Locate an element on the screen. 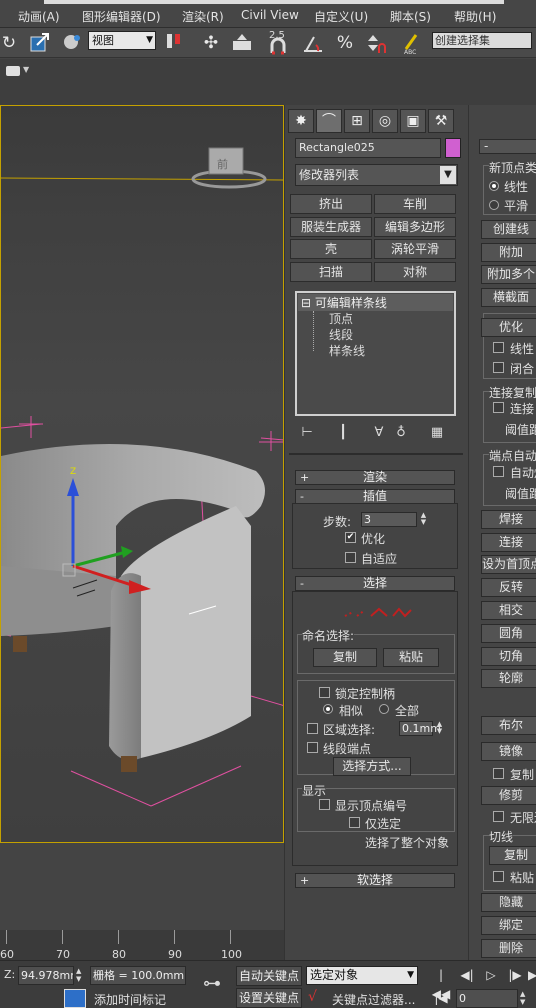 The width and height of the screenshot is (536, 1008). motion-tab: ◎ is located at coordinates (385, 121).